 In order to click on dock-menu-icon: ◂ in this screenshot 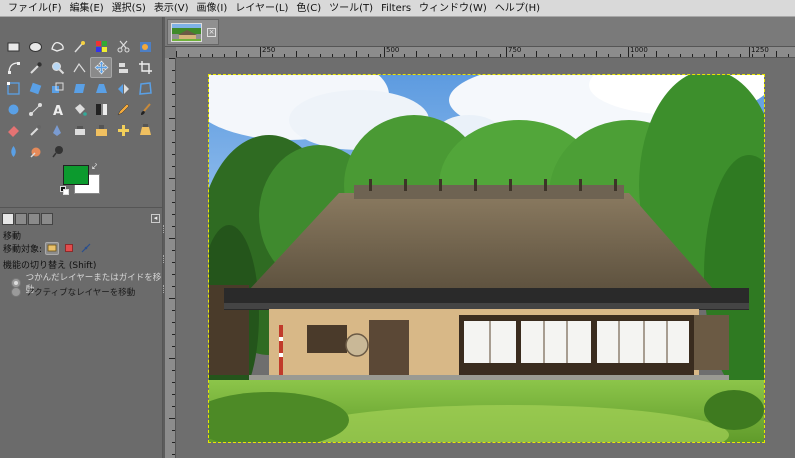, I will do `click(155, 218)`.